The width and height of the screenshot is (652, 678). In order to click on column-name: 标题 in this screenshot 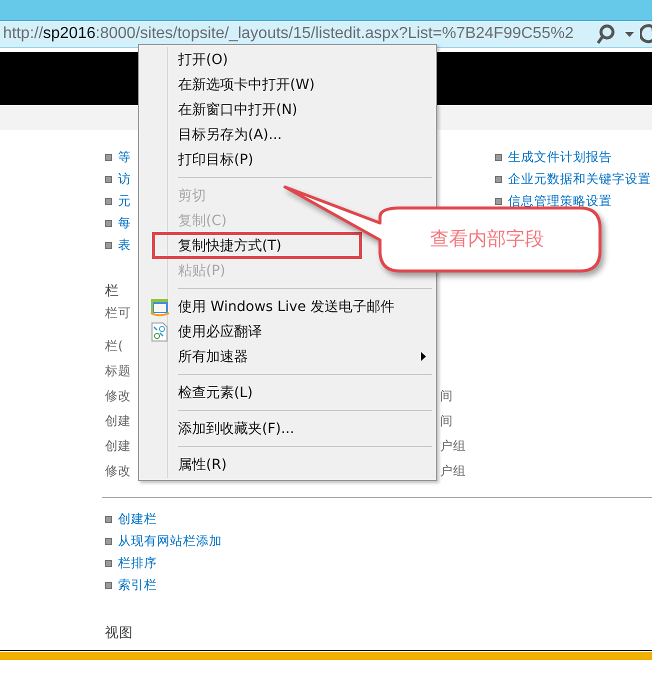, I will do `click(118, 371)`.